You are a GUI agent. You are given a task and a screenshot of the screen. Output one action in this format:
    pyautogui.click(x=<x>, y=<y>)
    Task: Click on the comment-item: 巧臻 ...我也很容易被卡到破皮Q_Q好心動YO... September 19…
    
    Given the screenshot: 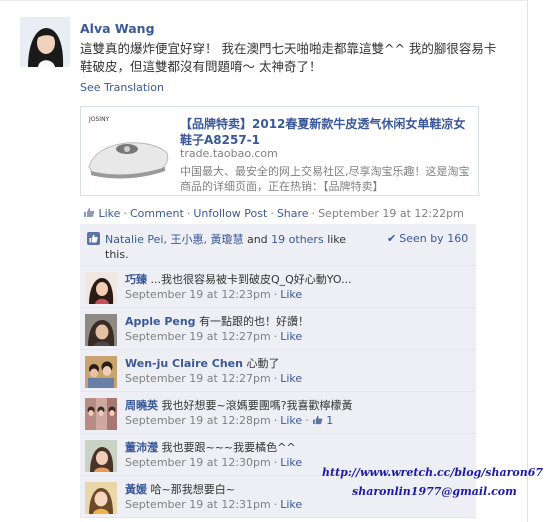 What is the action you would take?
    pyautogui.click(x=278, y=287)
    